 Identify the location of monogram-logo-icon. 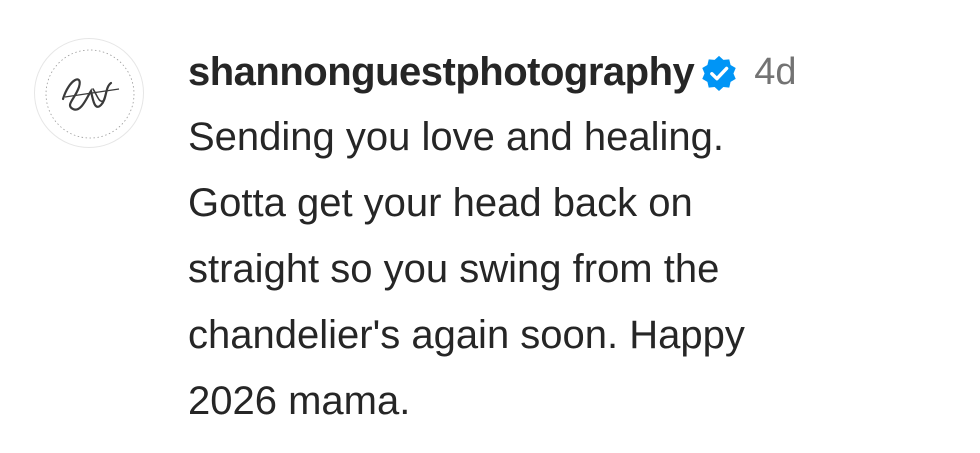
(90, 94).